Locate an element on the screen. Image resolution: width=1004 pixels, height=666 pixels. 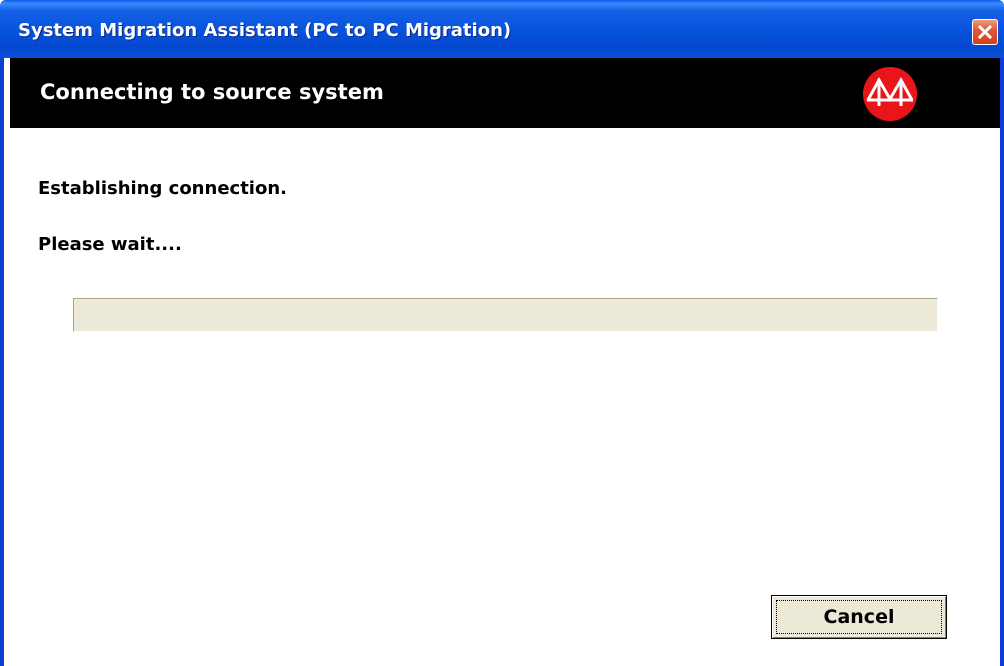
bridge-logo-icon is located at coordinates (890, 94).